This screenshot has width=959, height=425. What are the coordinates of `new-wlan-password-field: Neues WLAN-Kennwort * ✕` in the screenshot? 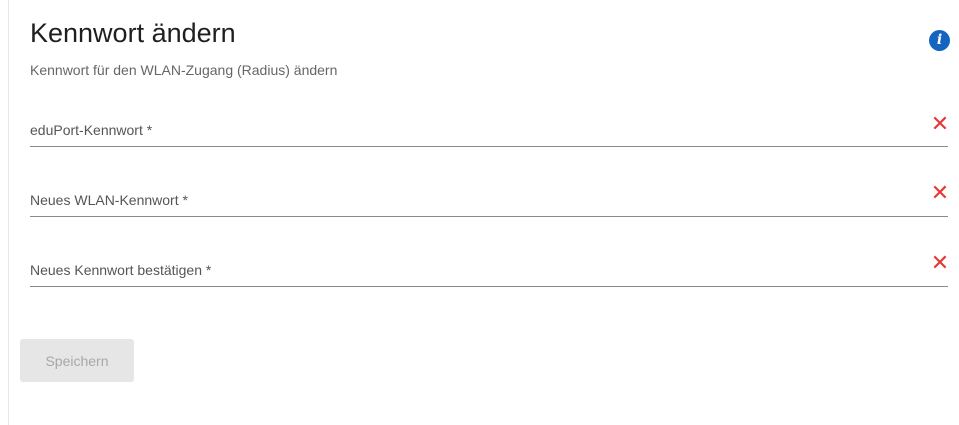 It's located at (490, 197).